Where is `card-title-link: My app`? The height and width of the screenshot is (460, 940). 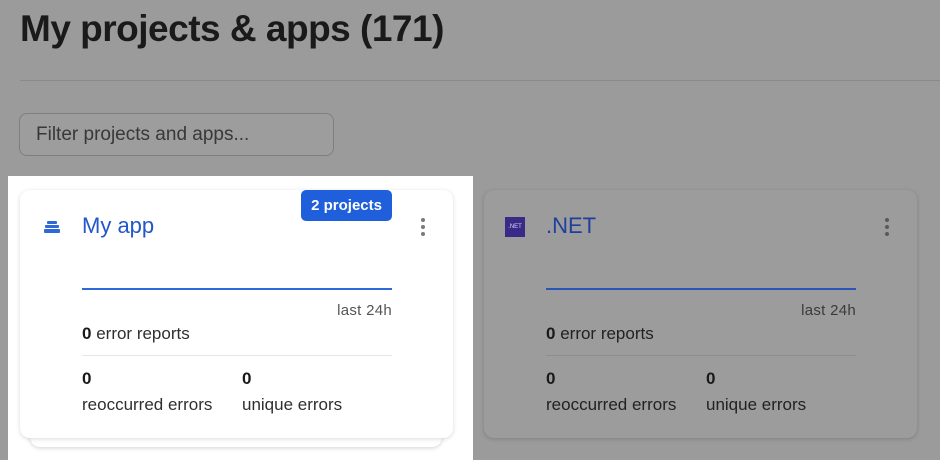
card-title-link: My app is located at coordinates (118, 226).